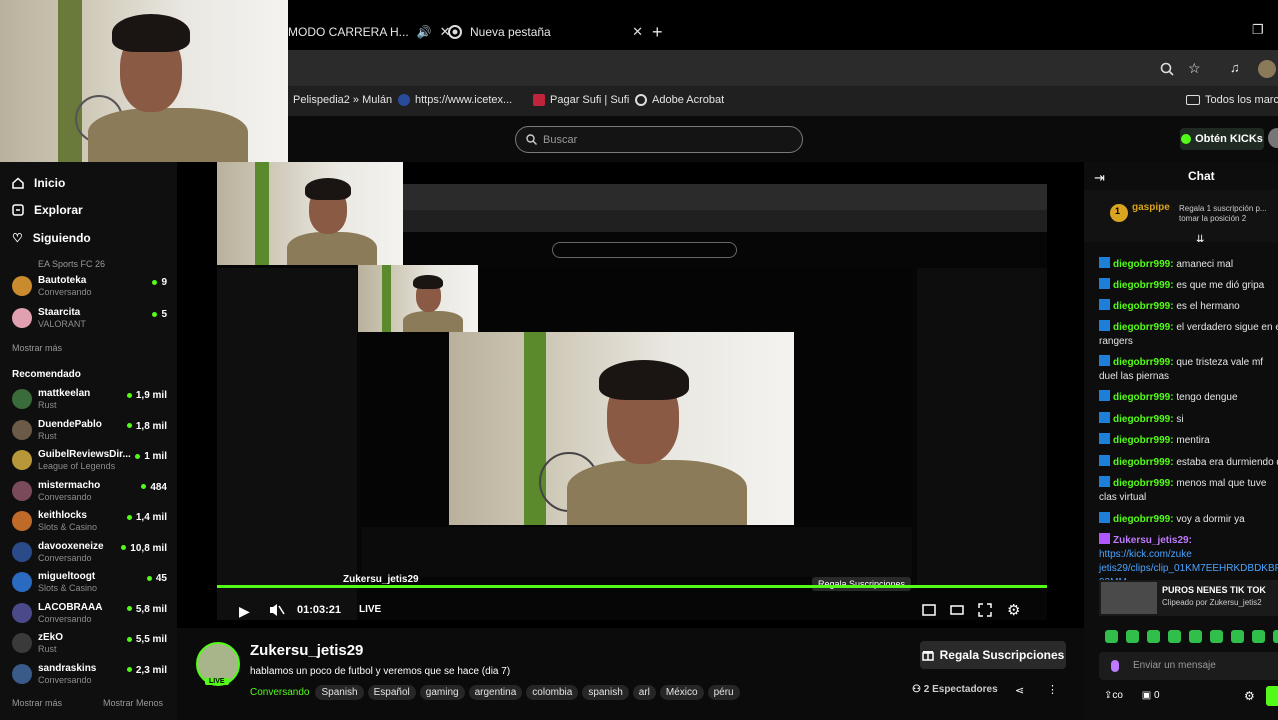 Image resolution: width=1278 pixels, height=720 pixels. What do you see at coordinates (133, 703) in the screenshot?
I see `show-less-button: Mostrar Menos` at bounding box center [133, 703].